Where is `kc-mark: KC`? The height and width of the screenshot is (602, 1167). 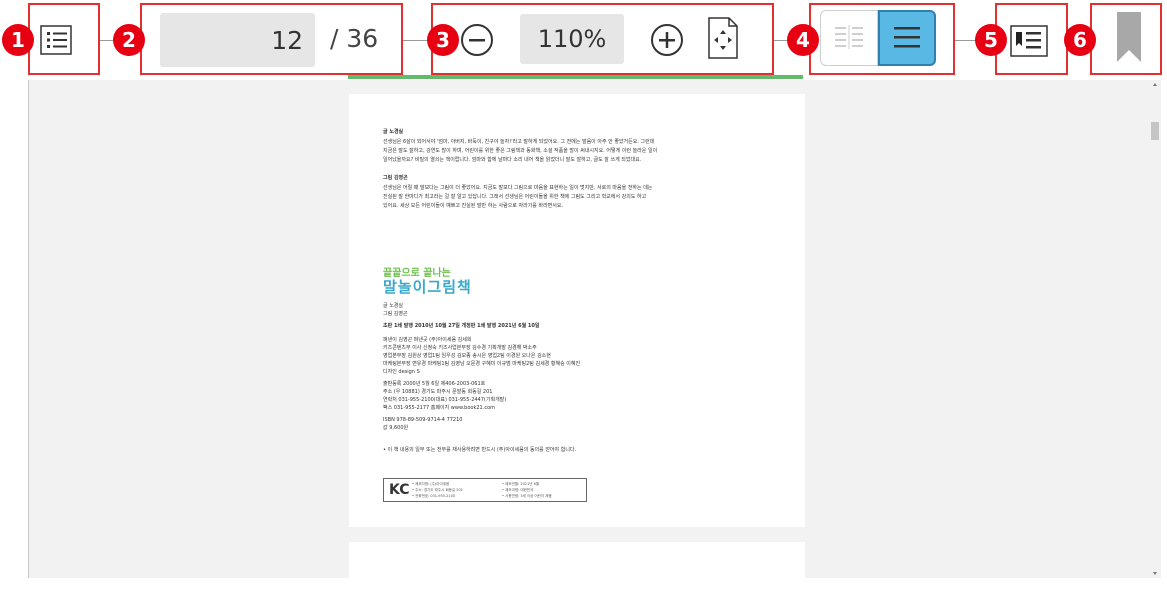 kc-mark: KC is located at coordinates (399, 490).